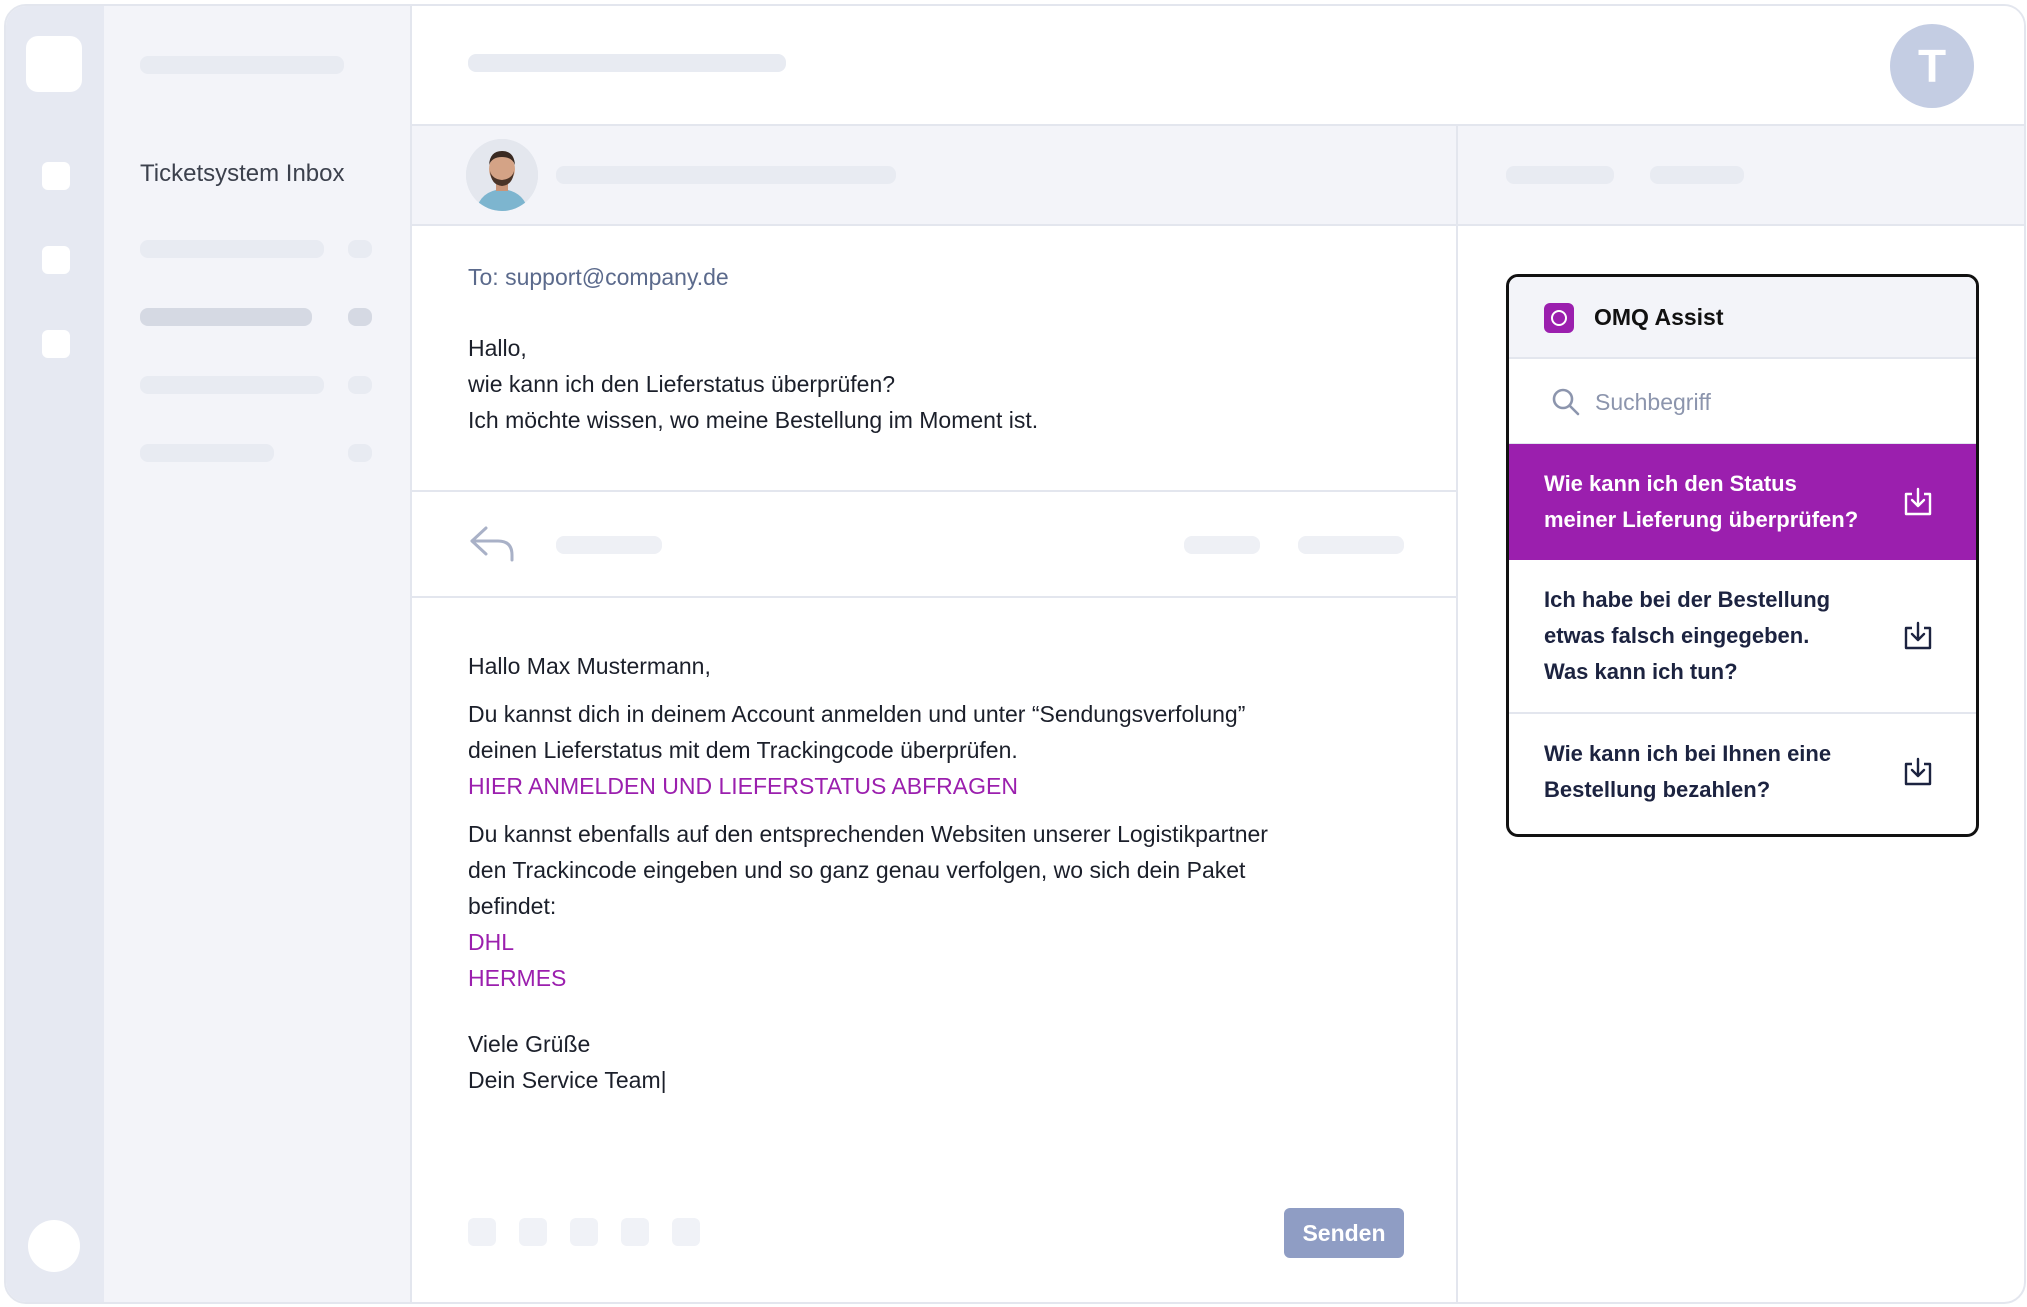  I want to click on search-icon, so click(1566, 402).